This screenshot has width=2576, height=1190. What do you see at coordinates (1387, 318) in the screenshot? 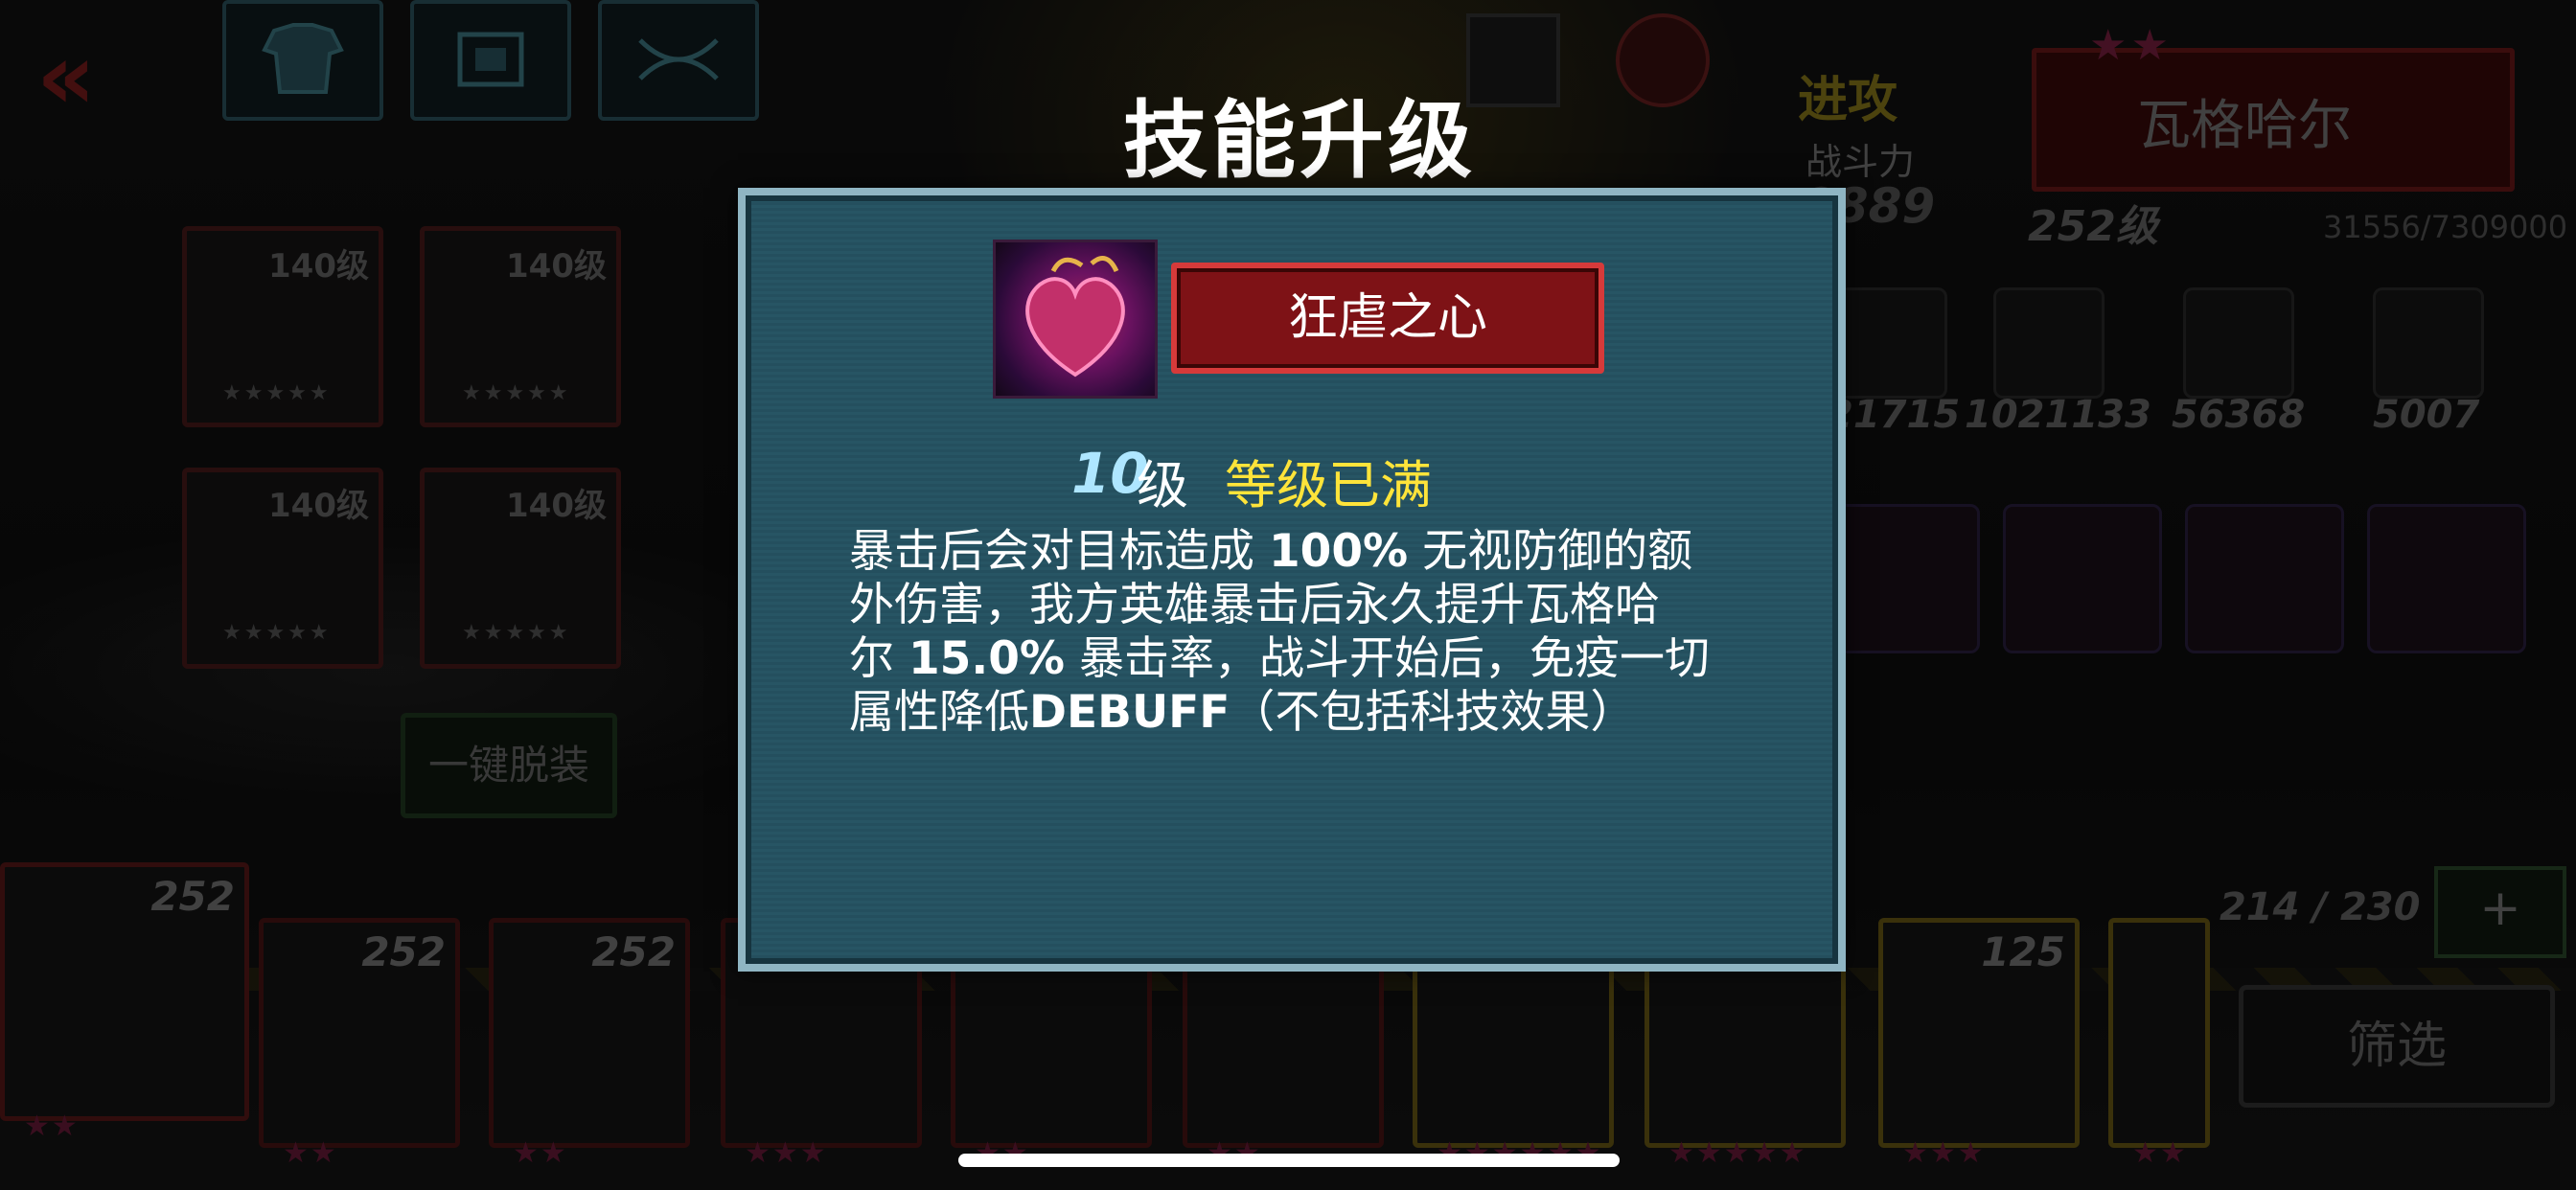
I see `skill-name: 狂虐之心` at bounding box center [1387, 318].